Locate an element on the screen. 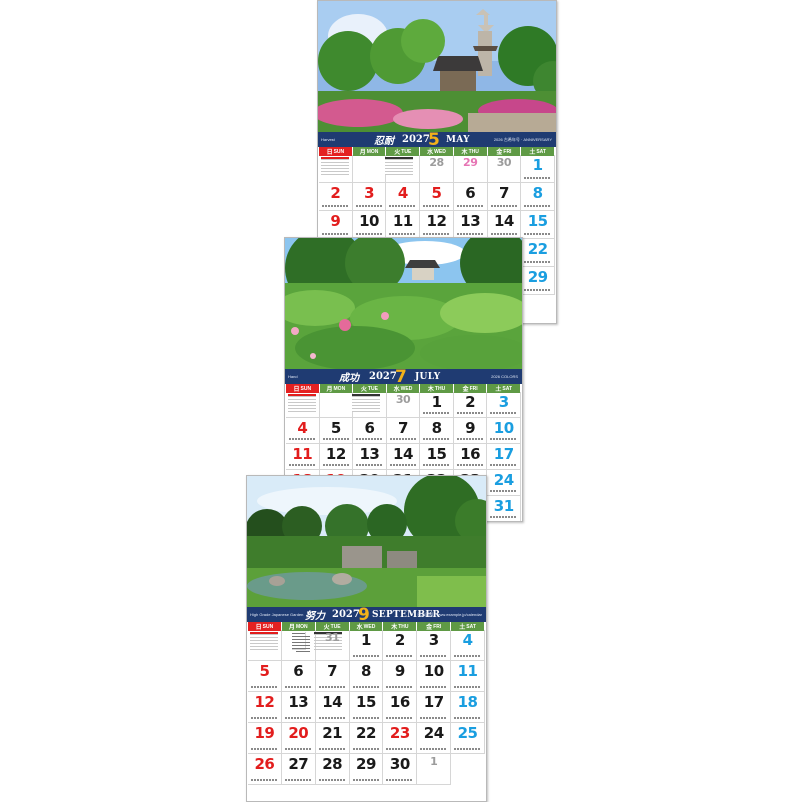  day-cell: 3 is located at coordinates (369, 197).